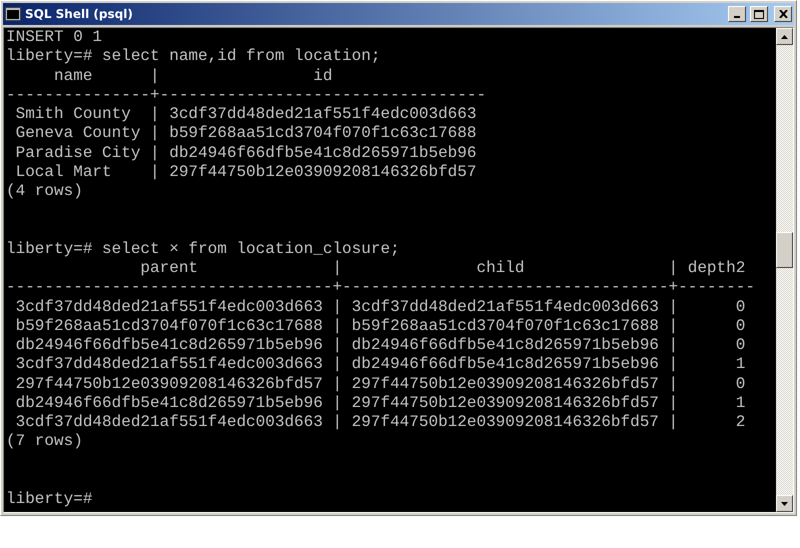  What do you see at coordinates (380, 422) in the screenshot?
I see `console-line: 3cdf37dd48ded21af551f4edc003d663 | 297f44750b12e03909208146326bfd57 | 2` at bounding box center [380, 422].